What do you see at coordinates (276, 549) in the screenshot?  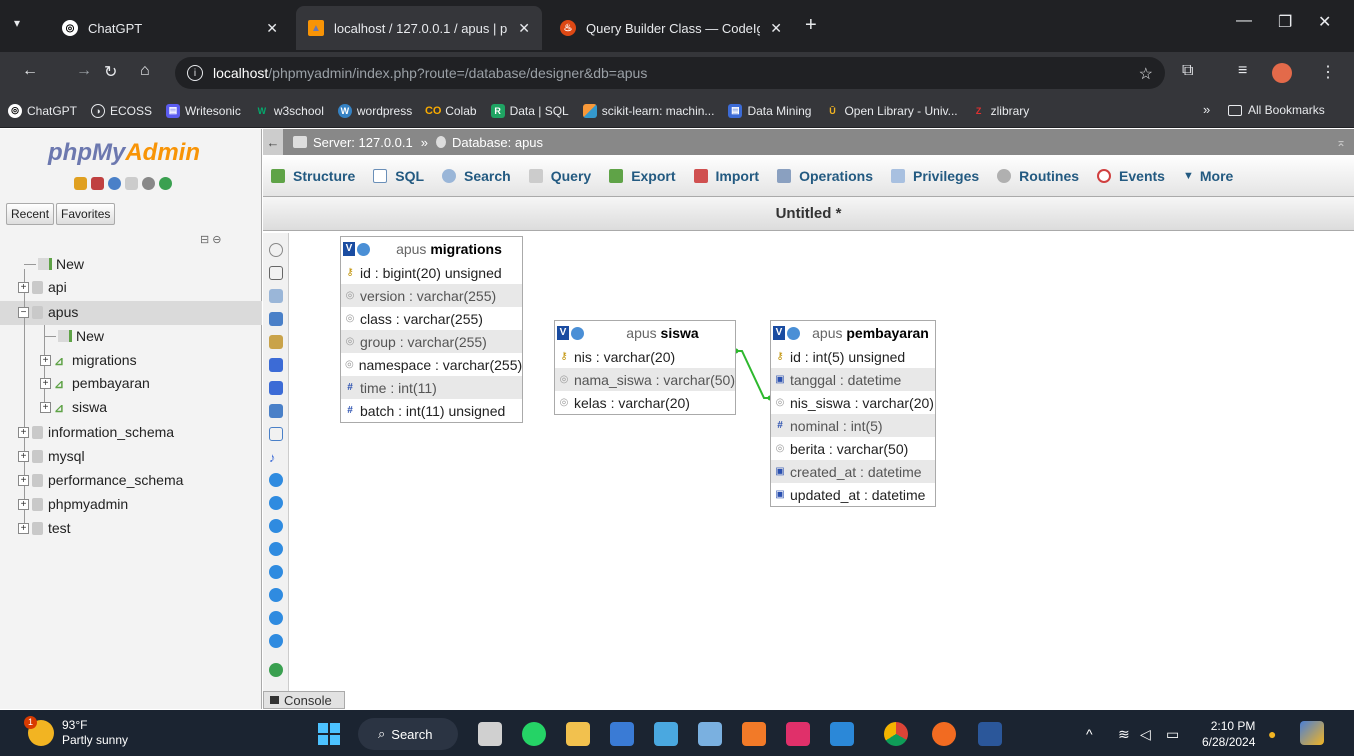 I see `angular-links-icon` at bounding box center [276, 549].